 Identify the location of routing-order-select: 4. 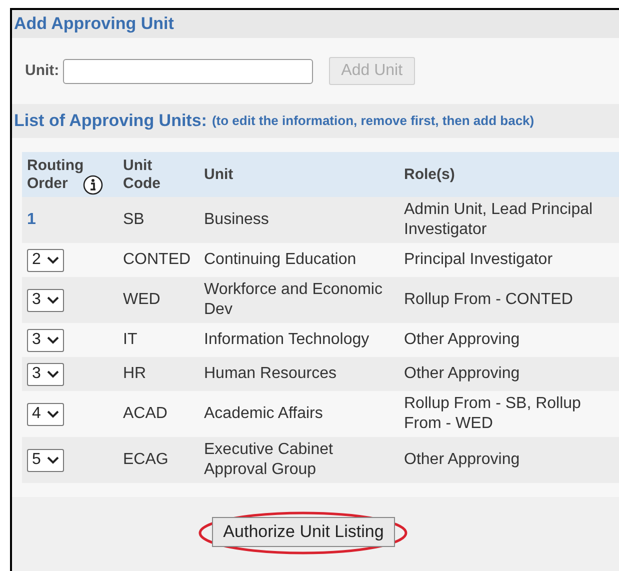
(45, 414).